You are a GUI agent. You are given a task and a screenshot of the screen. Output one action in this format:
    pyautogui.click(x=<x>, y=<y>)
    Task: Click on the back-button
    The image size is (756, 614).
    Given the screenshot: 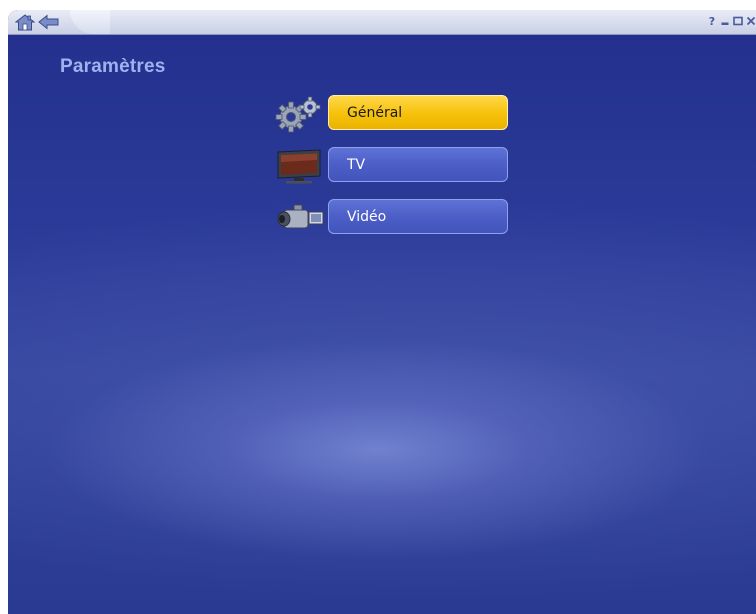 What is the action you would take?
    pyautogui.click(x=49, y=22)
    